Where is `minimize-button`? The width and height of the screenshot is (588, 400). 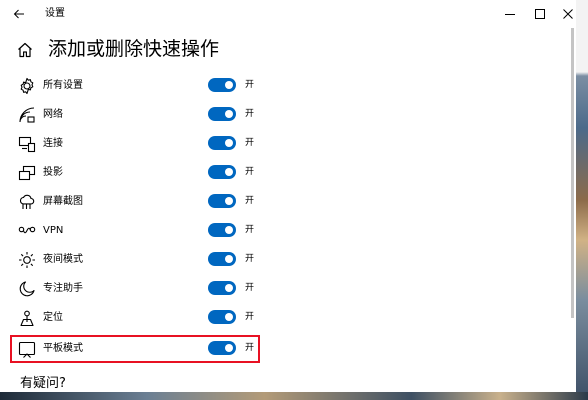 minimize-button is located at coordinates (510, 14).